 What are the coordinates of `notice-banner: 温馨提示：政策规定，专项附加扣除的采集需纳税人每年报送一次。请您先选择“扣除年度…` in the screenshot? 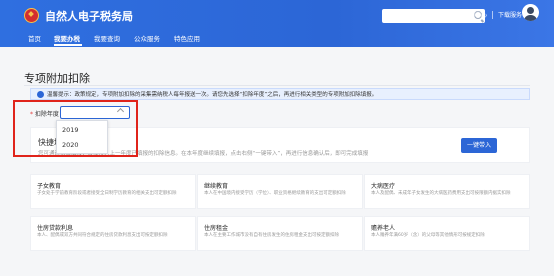 It's located at (280, 94).